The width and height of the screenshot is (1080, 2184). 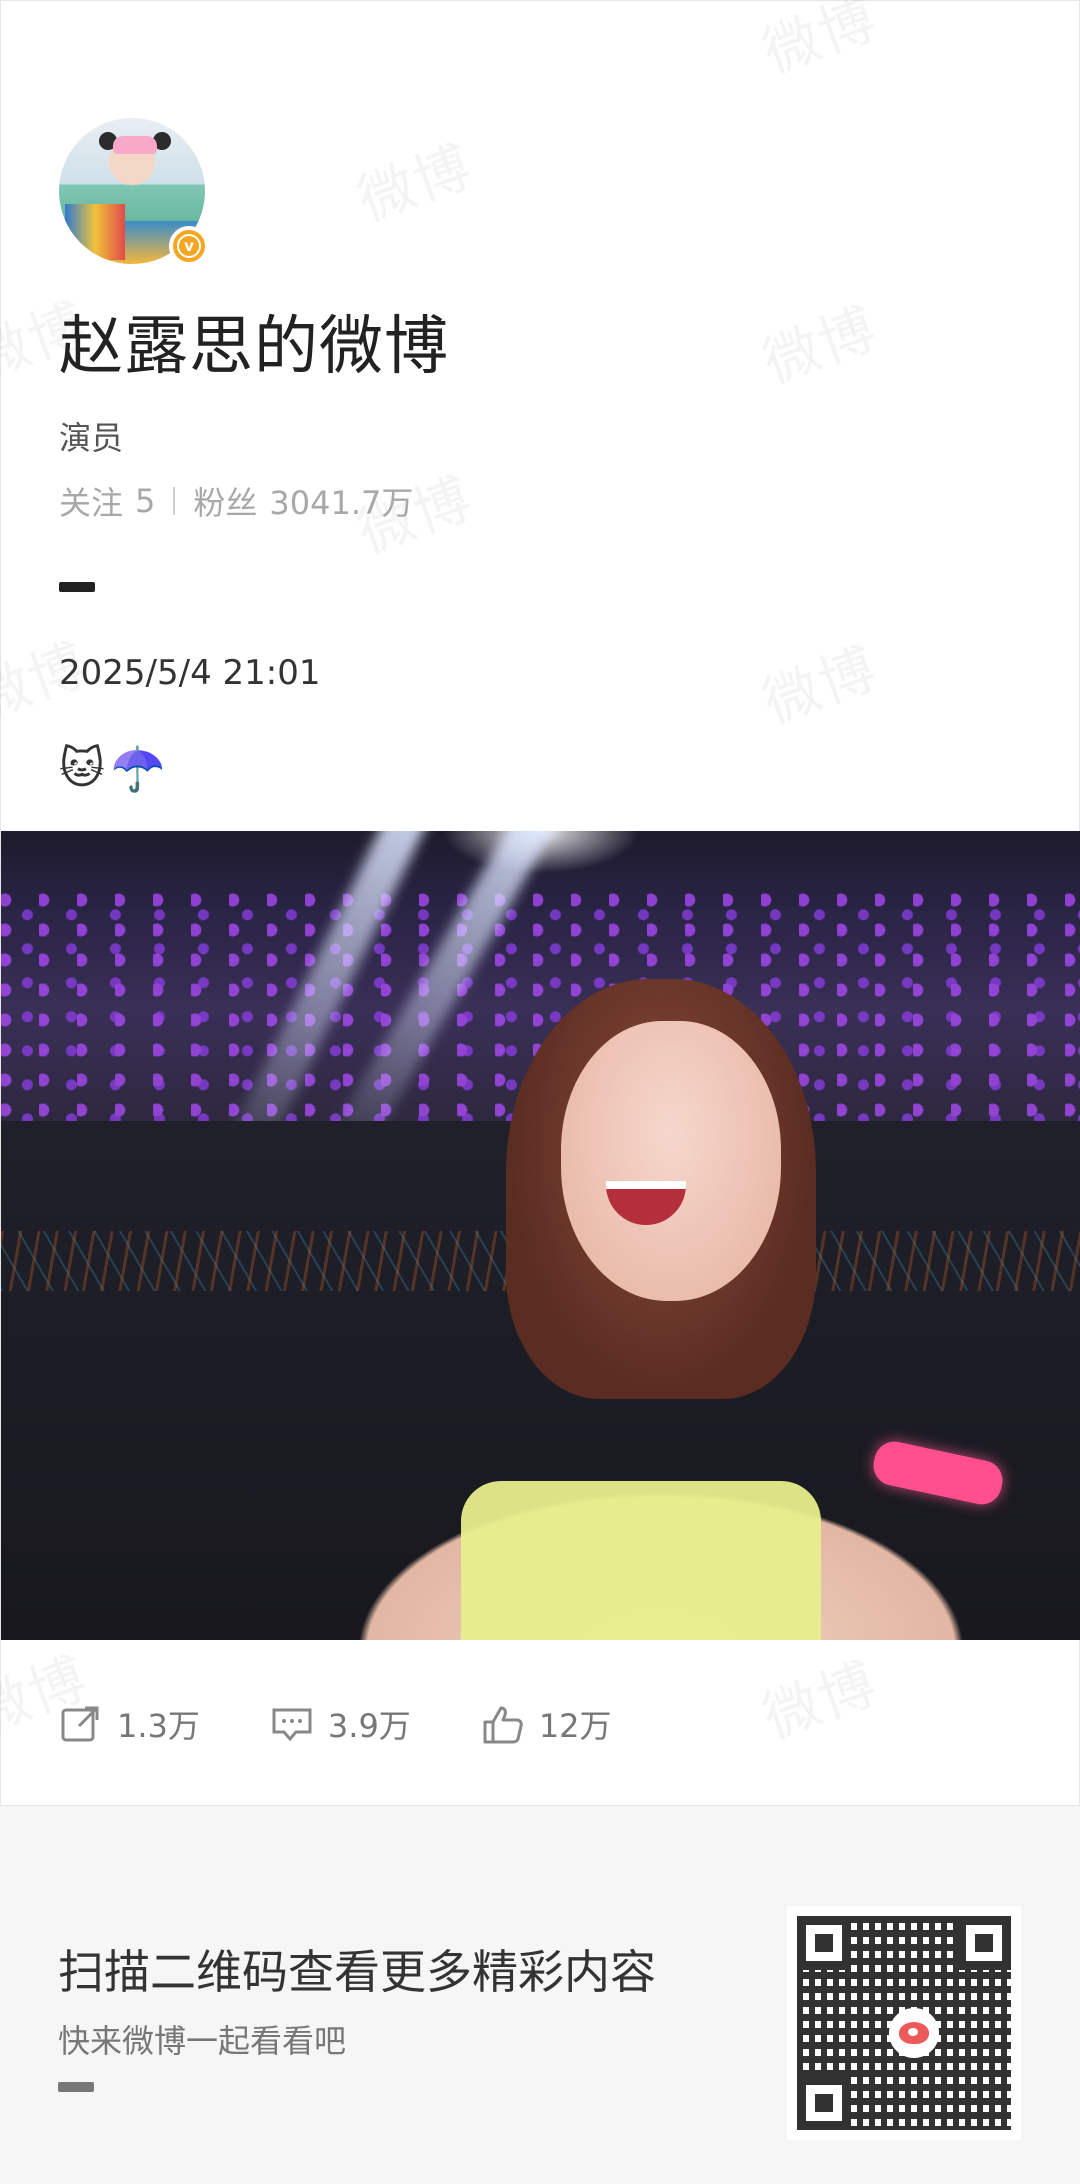 I want to click on following-label: 关注, so click(x=91, y=503).